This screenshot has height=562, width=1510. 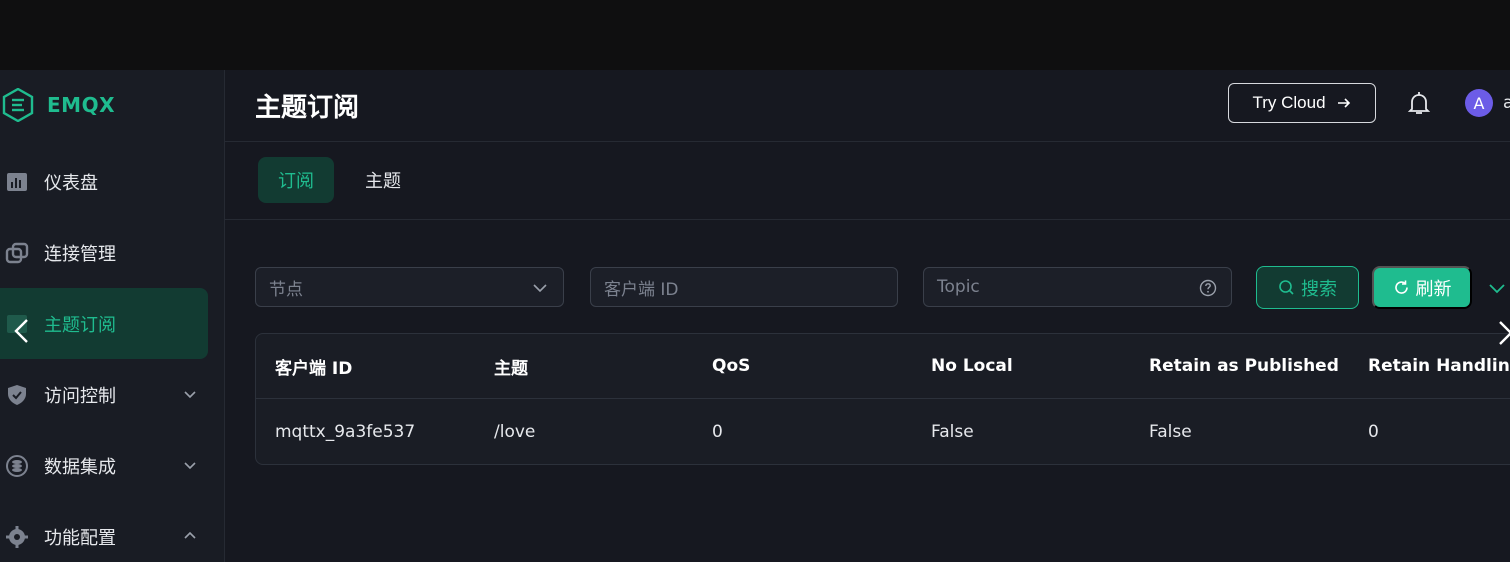 I want to click on refresh-button: 刷新, so click(x=1422, y=287).